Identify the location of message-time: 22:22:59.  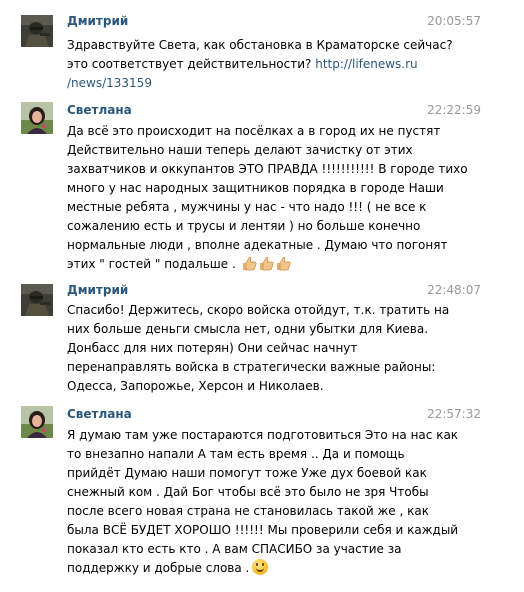
(454, 110).